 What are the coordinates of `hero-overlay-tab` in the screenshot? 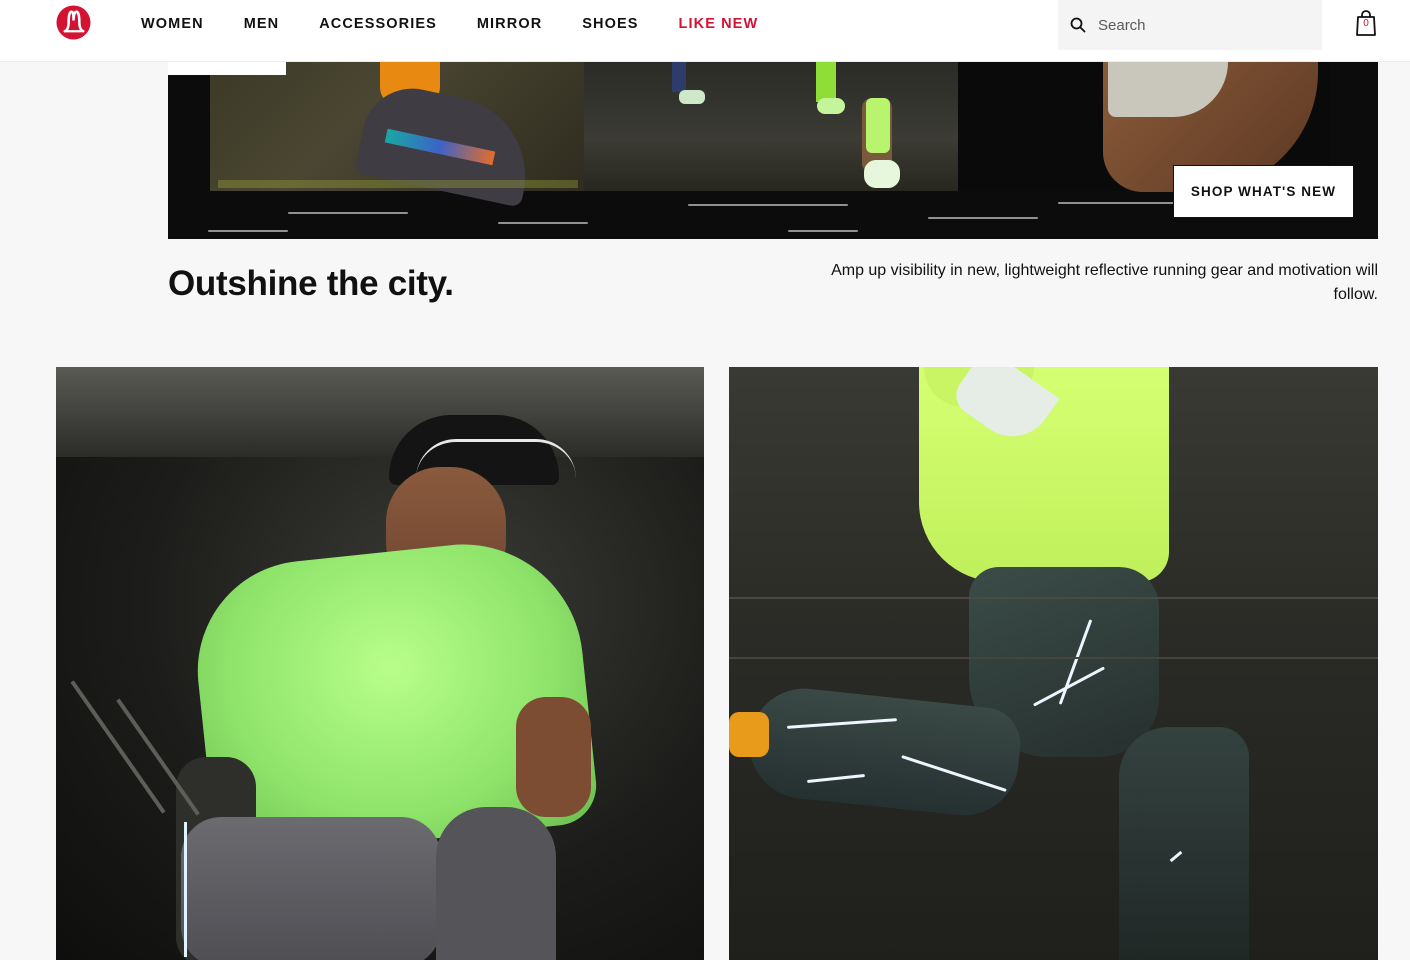 It's located at (227, 68).